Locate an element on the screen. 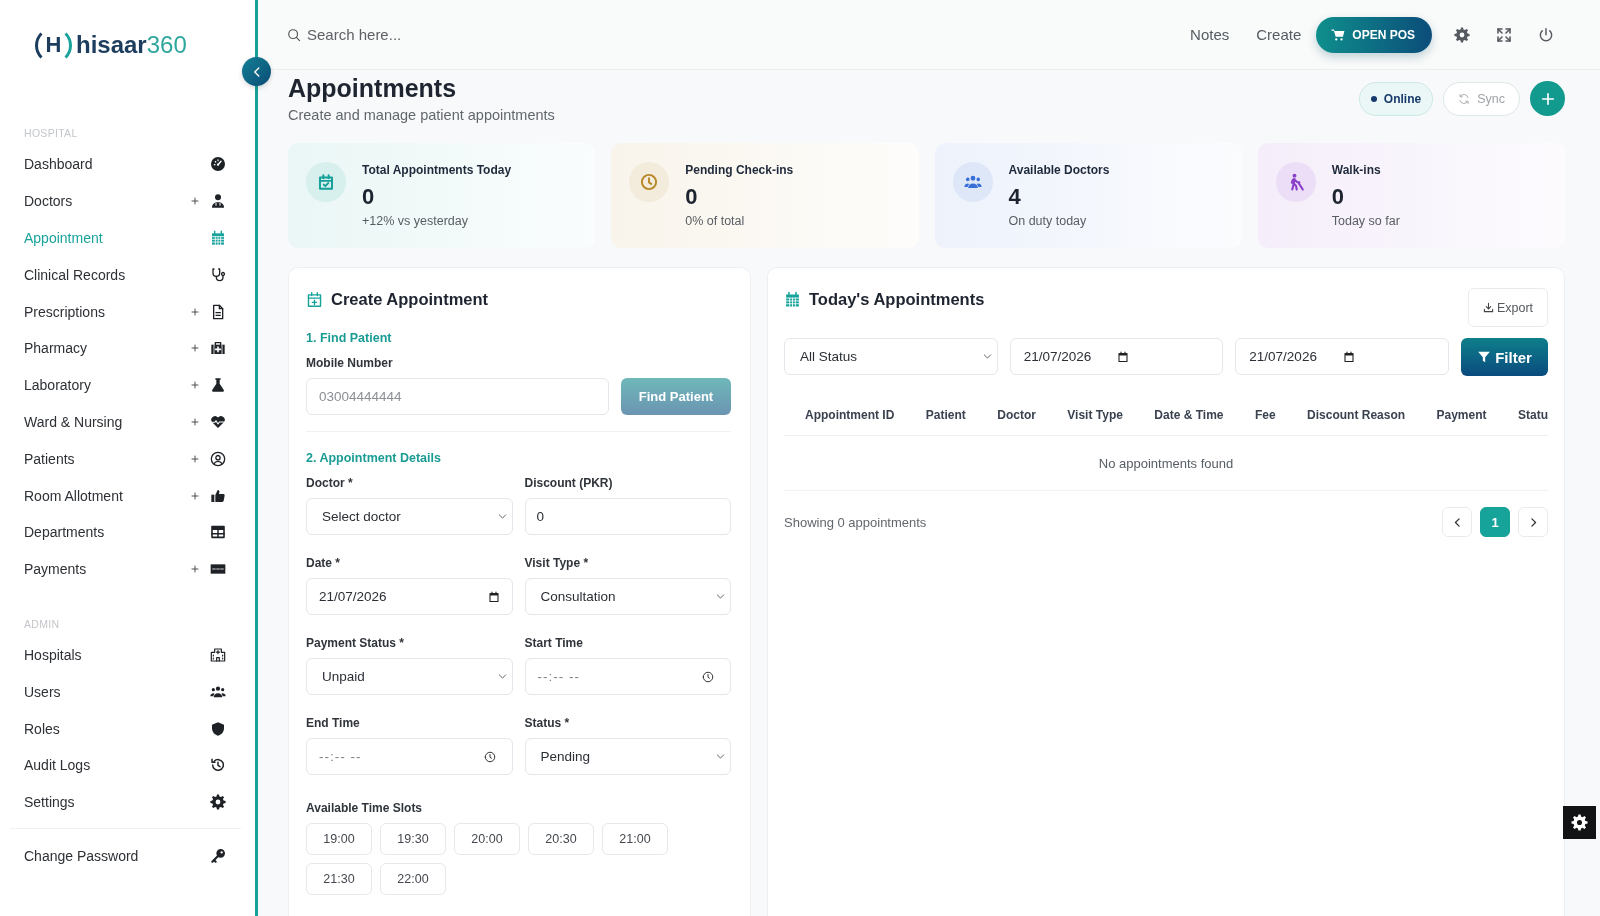 The width and height of the screenshot is (1600, 916). time-slot: 19:00 is located at coordinates (339, 839).